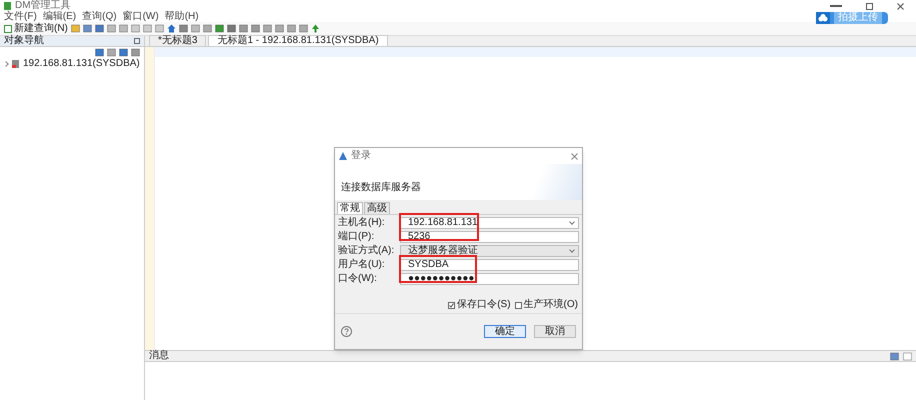 The image size is (916, 400). What do you see at coordinates (381, 188) in the screenshot?
I see `dialog-header: 连接数据库服务器` at bounding box center [381, 188].